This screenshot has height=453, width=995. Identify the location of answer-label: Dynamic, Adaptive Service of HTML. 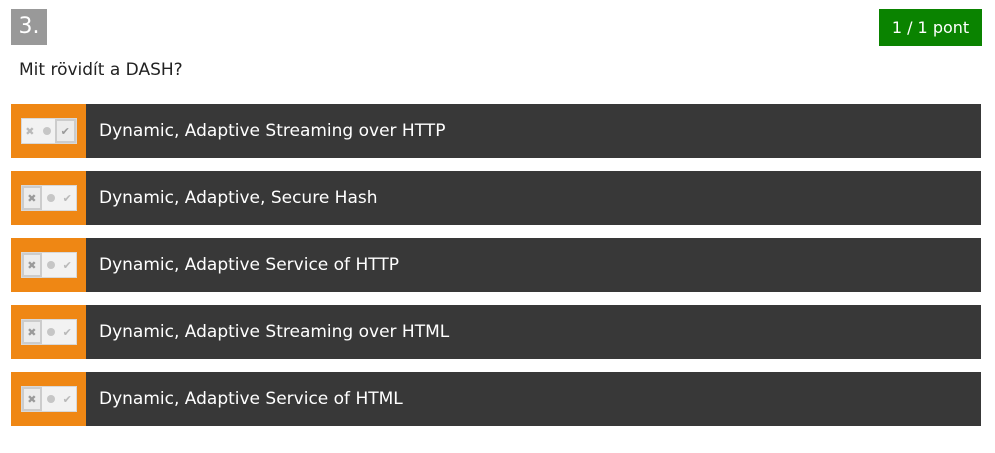
(251, 399).